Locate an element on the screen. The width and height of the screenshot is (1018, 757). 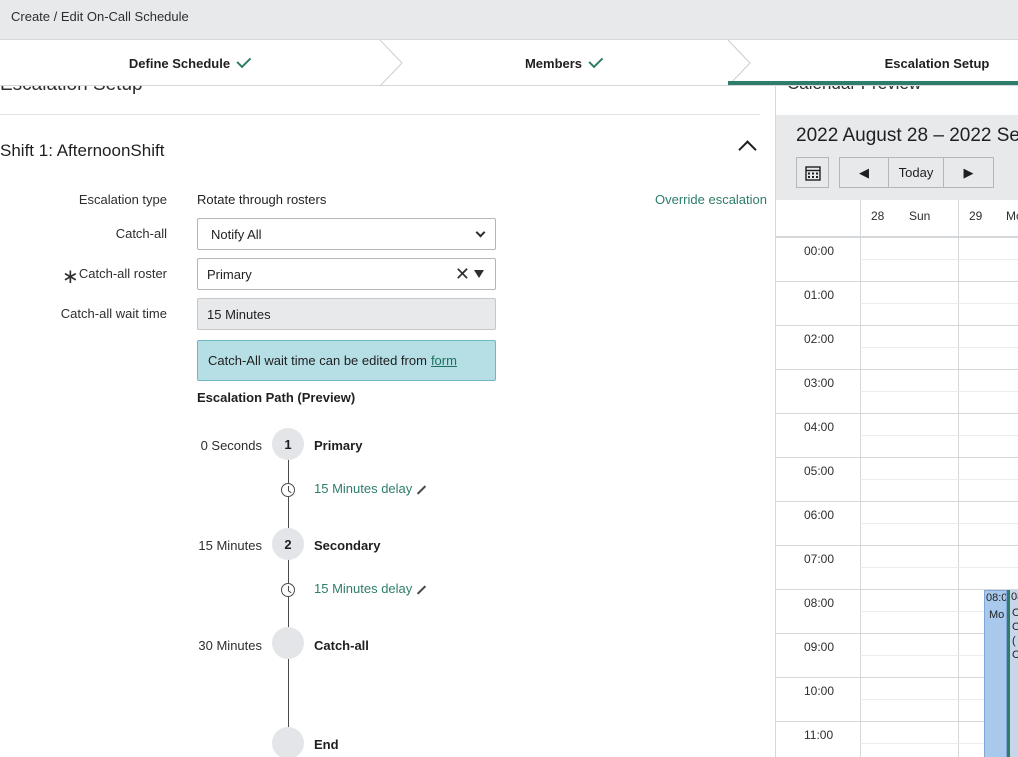
event-time: 08 is located at coordinates (1014, 597).